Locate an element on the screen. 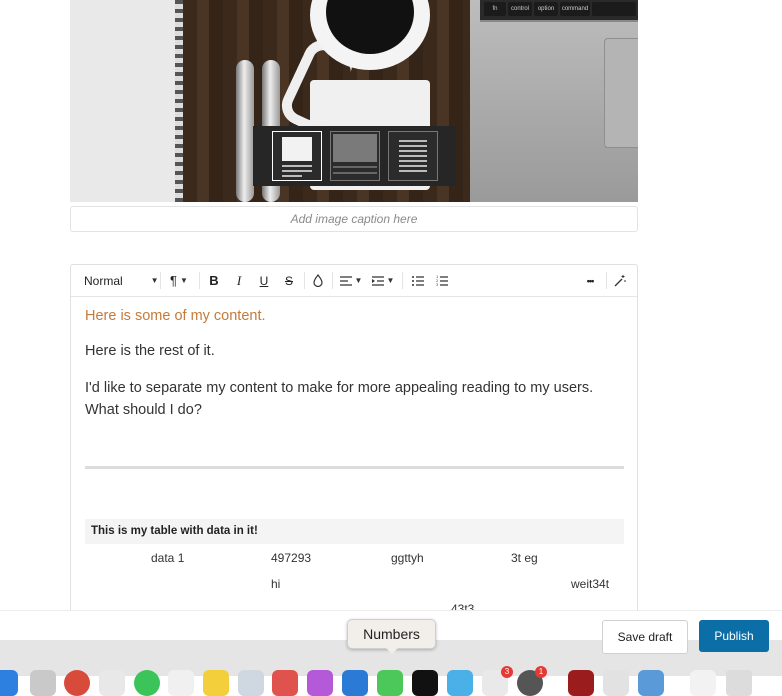  trackpad-graphic is located at coordinates (621, 93).